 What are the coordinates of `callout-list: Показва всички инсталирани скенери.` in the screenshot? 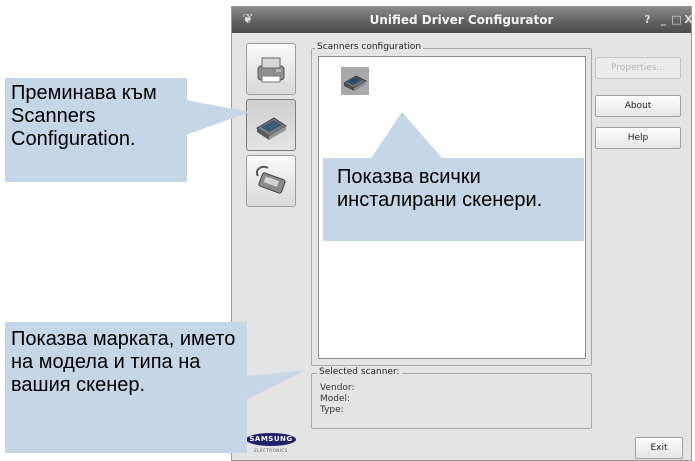 It's located at (453, 199).